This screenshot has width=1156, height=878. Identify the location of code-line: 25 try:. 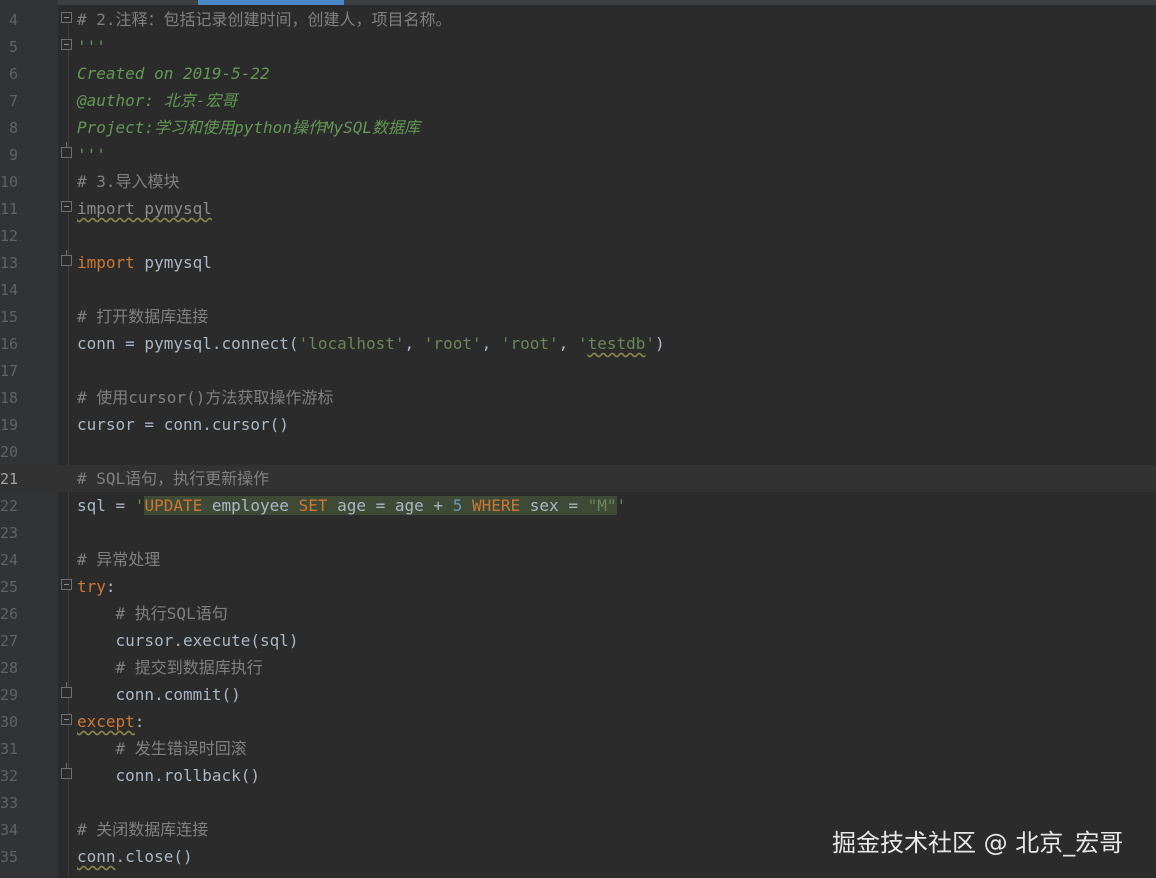
(578, 586).